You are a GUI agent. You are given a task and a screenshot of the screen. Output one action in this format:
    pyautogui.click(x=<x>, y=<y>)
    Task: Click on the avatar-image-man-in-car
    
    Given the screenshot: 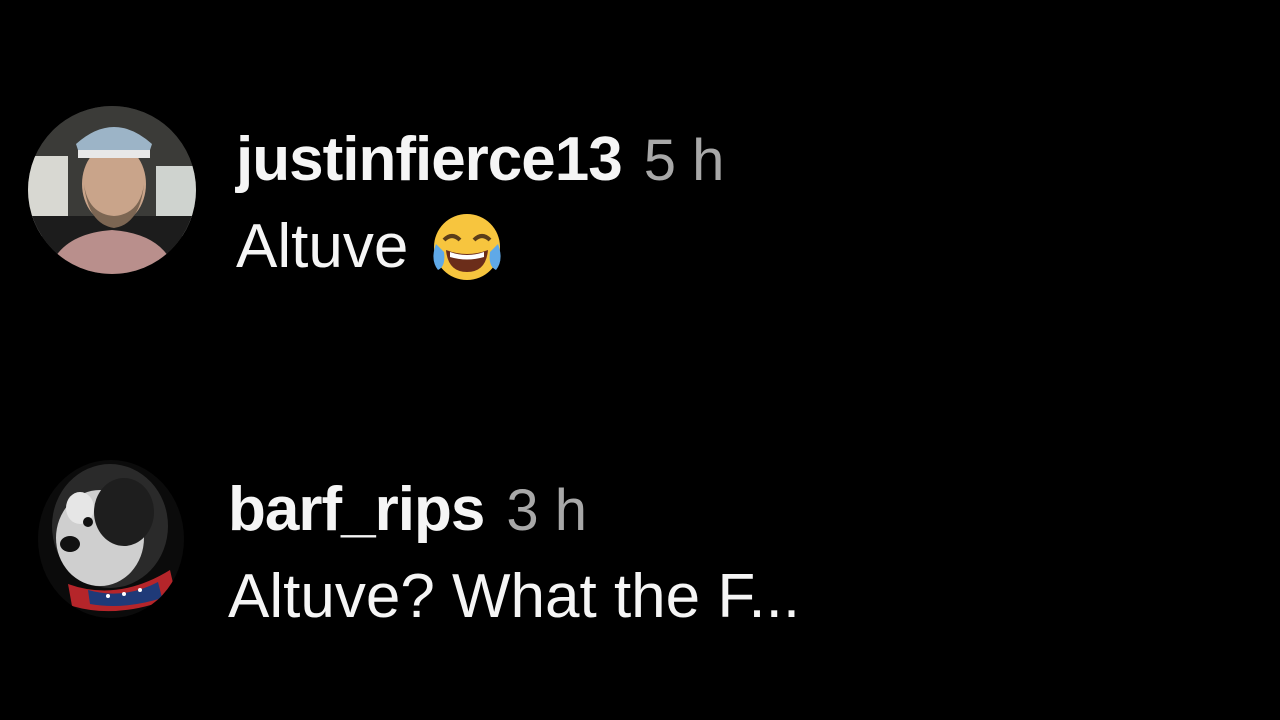 What is the action you would take?
    pyautogui.click(x=112, y=190)
    